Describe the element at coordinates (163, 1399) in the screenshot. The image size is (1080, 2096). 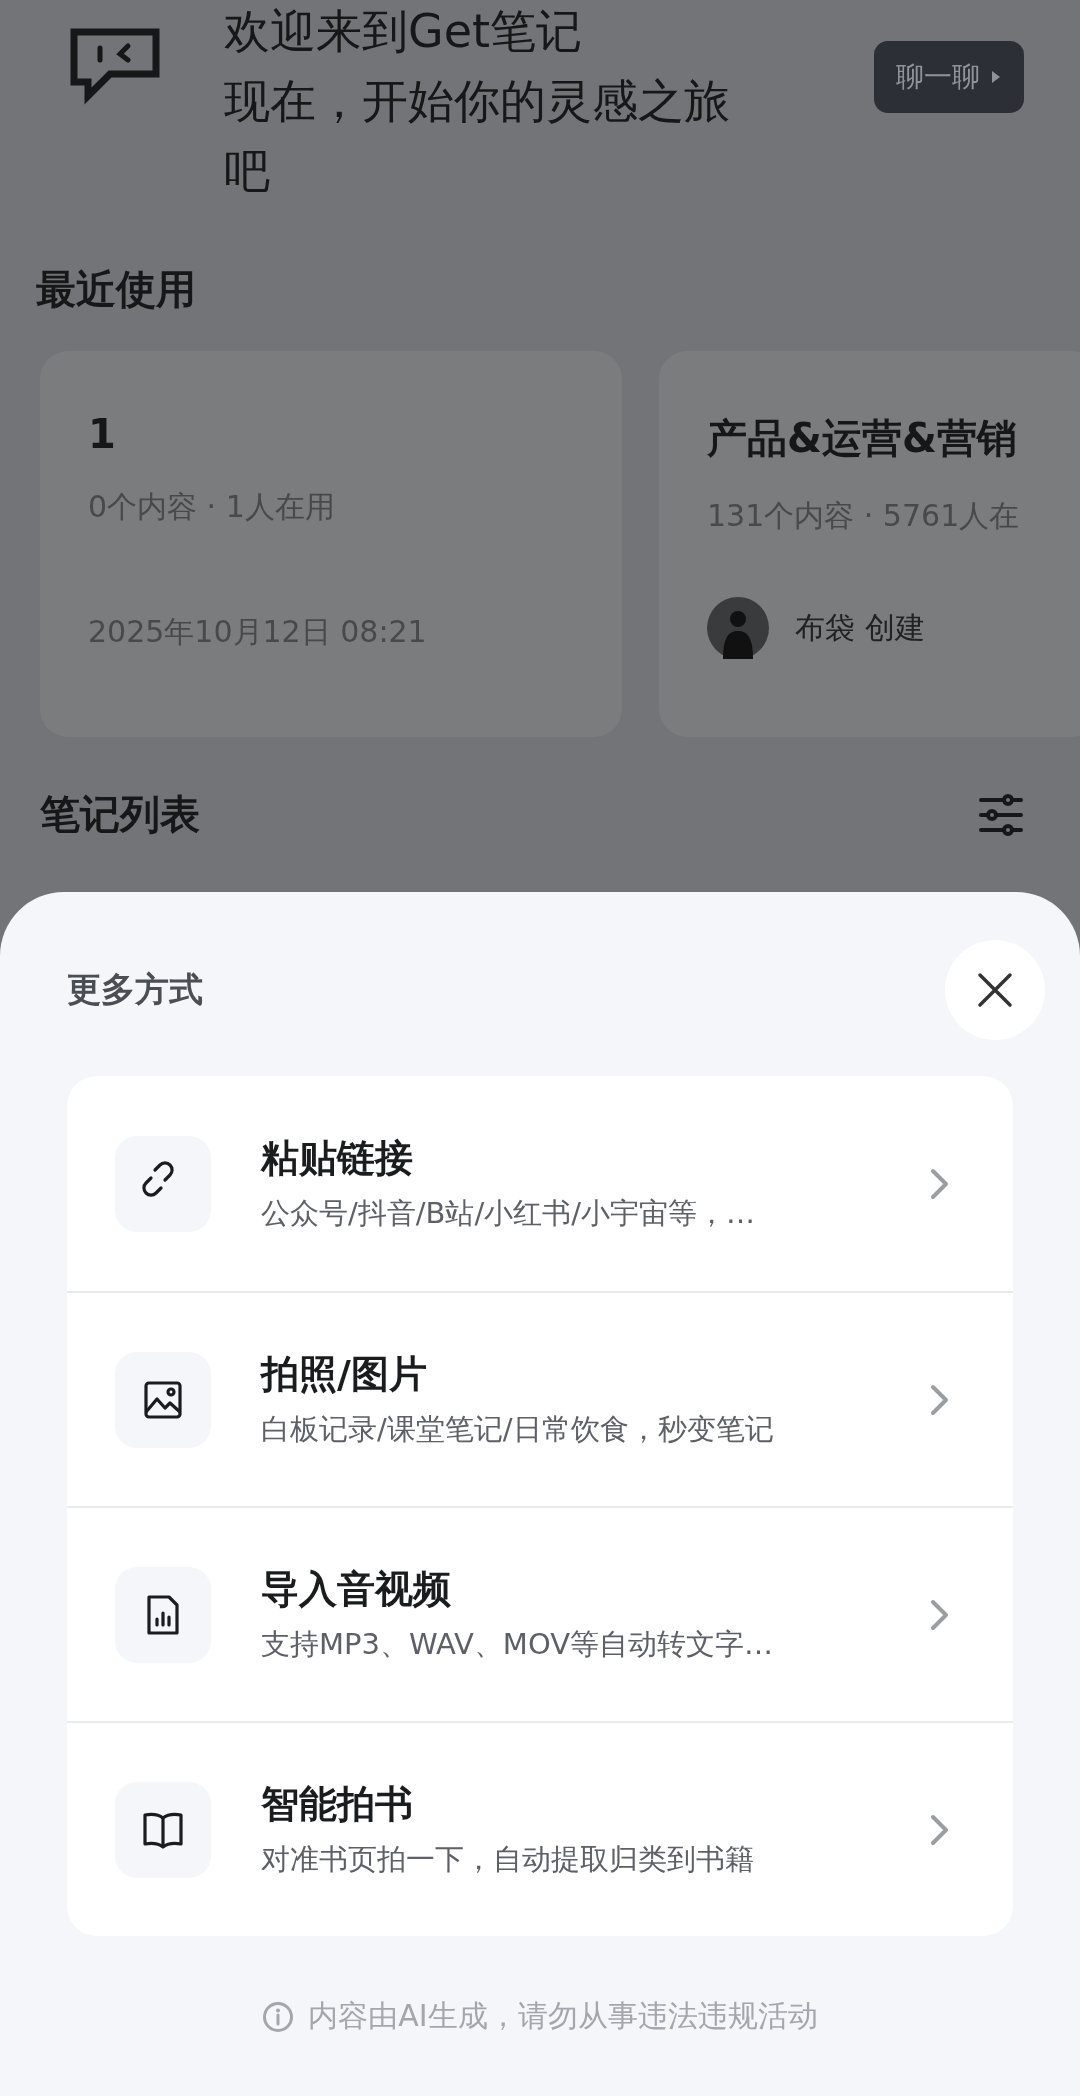
I see `image-icon` at that location.